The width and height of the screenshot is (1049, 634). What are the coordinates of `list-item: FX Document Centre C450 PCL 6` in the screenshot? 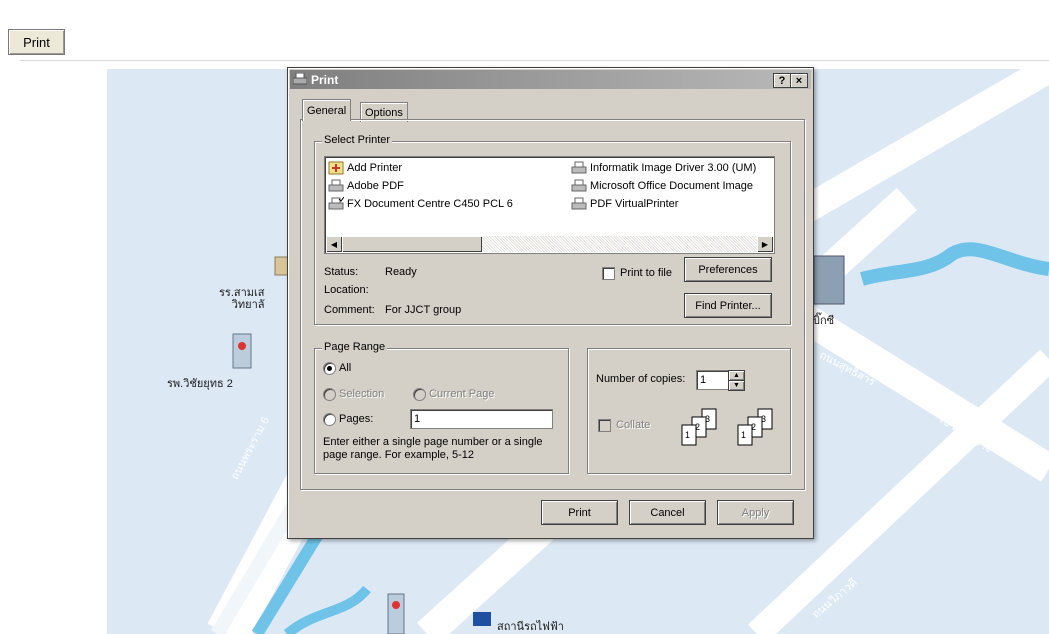 It's located at (420, 204).